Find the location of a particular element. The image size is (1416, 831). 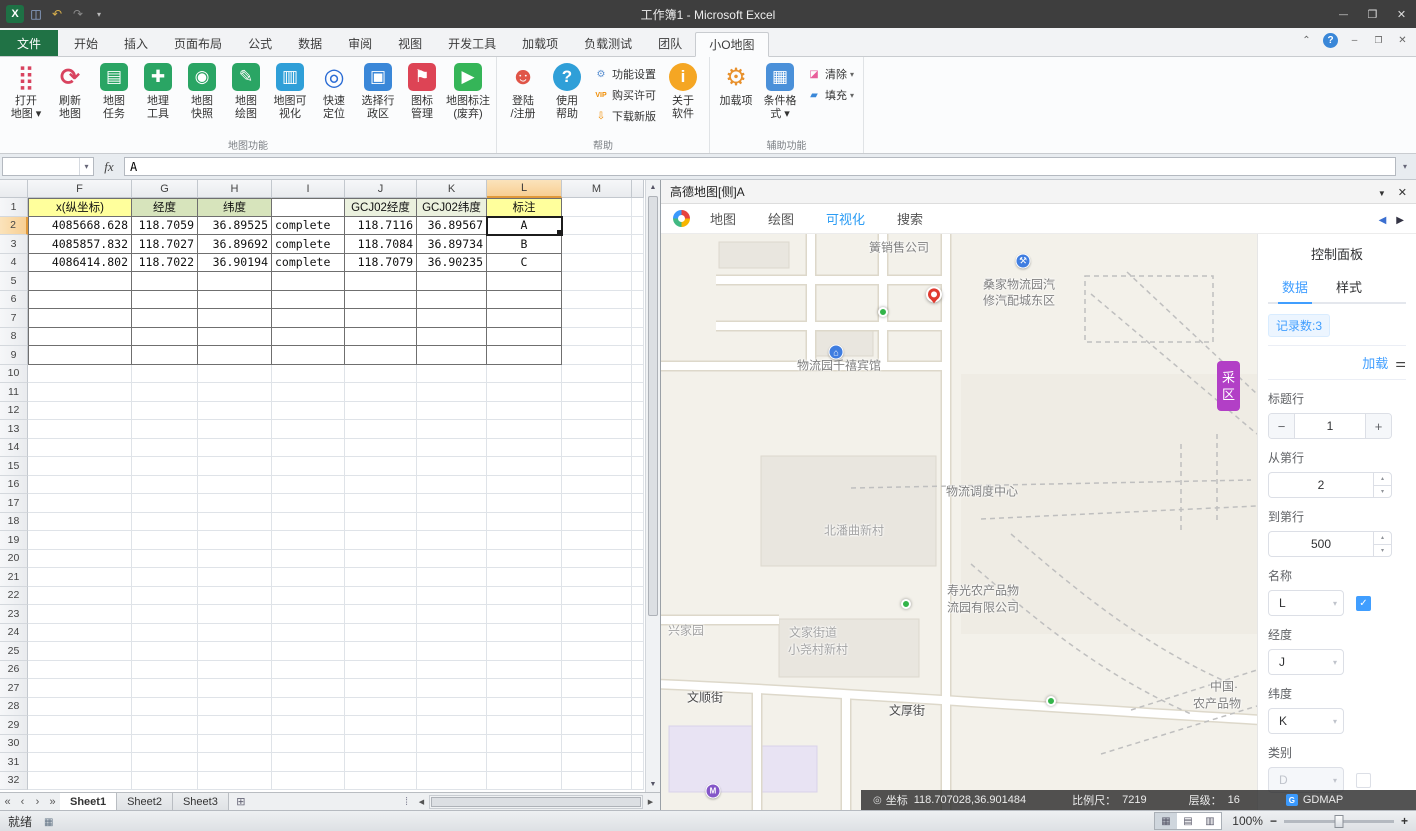

cell-I15 is located at coordinates (308, 466).